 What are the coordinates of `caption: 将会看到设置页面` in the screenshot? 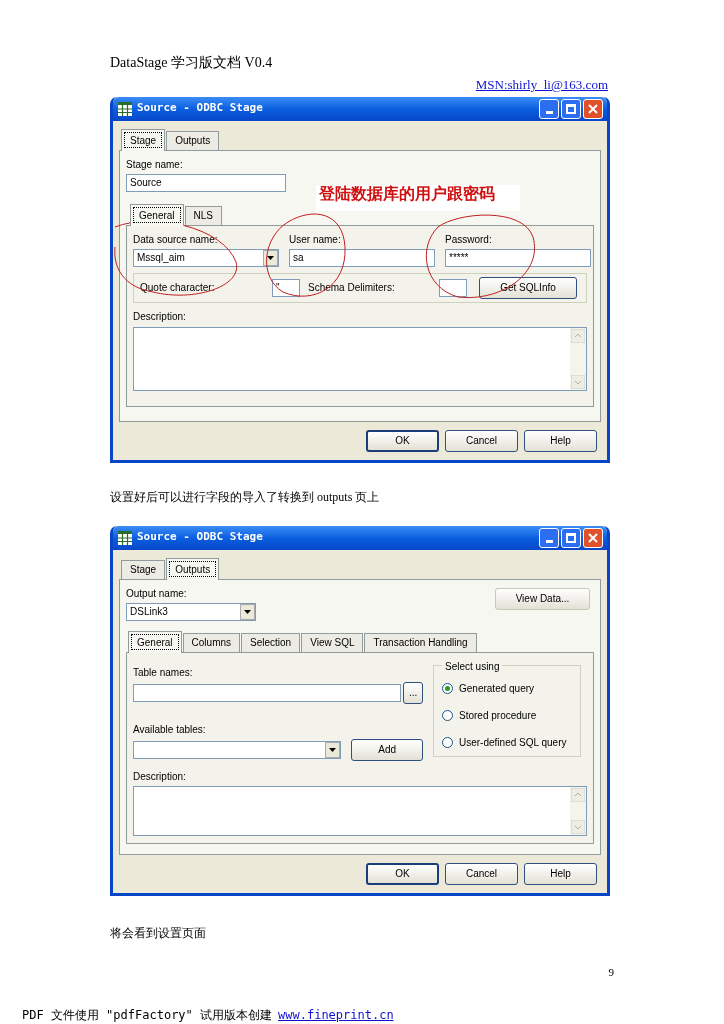 It's located at (158, 933).